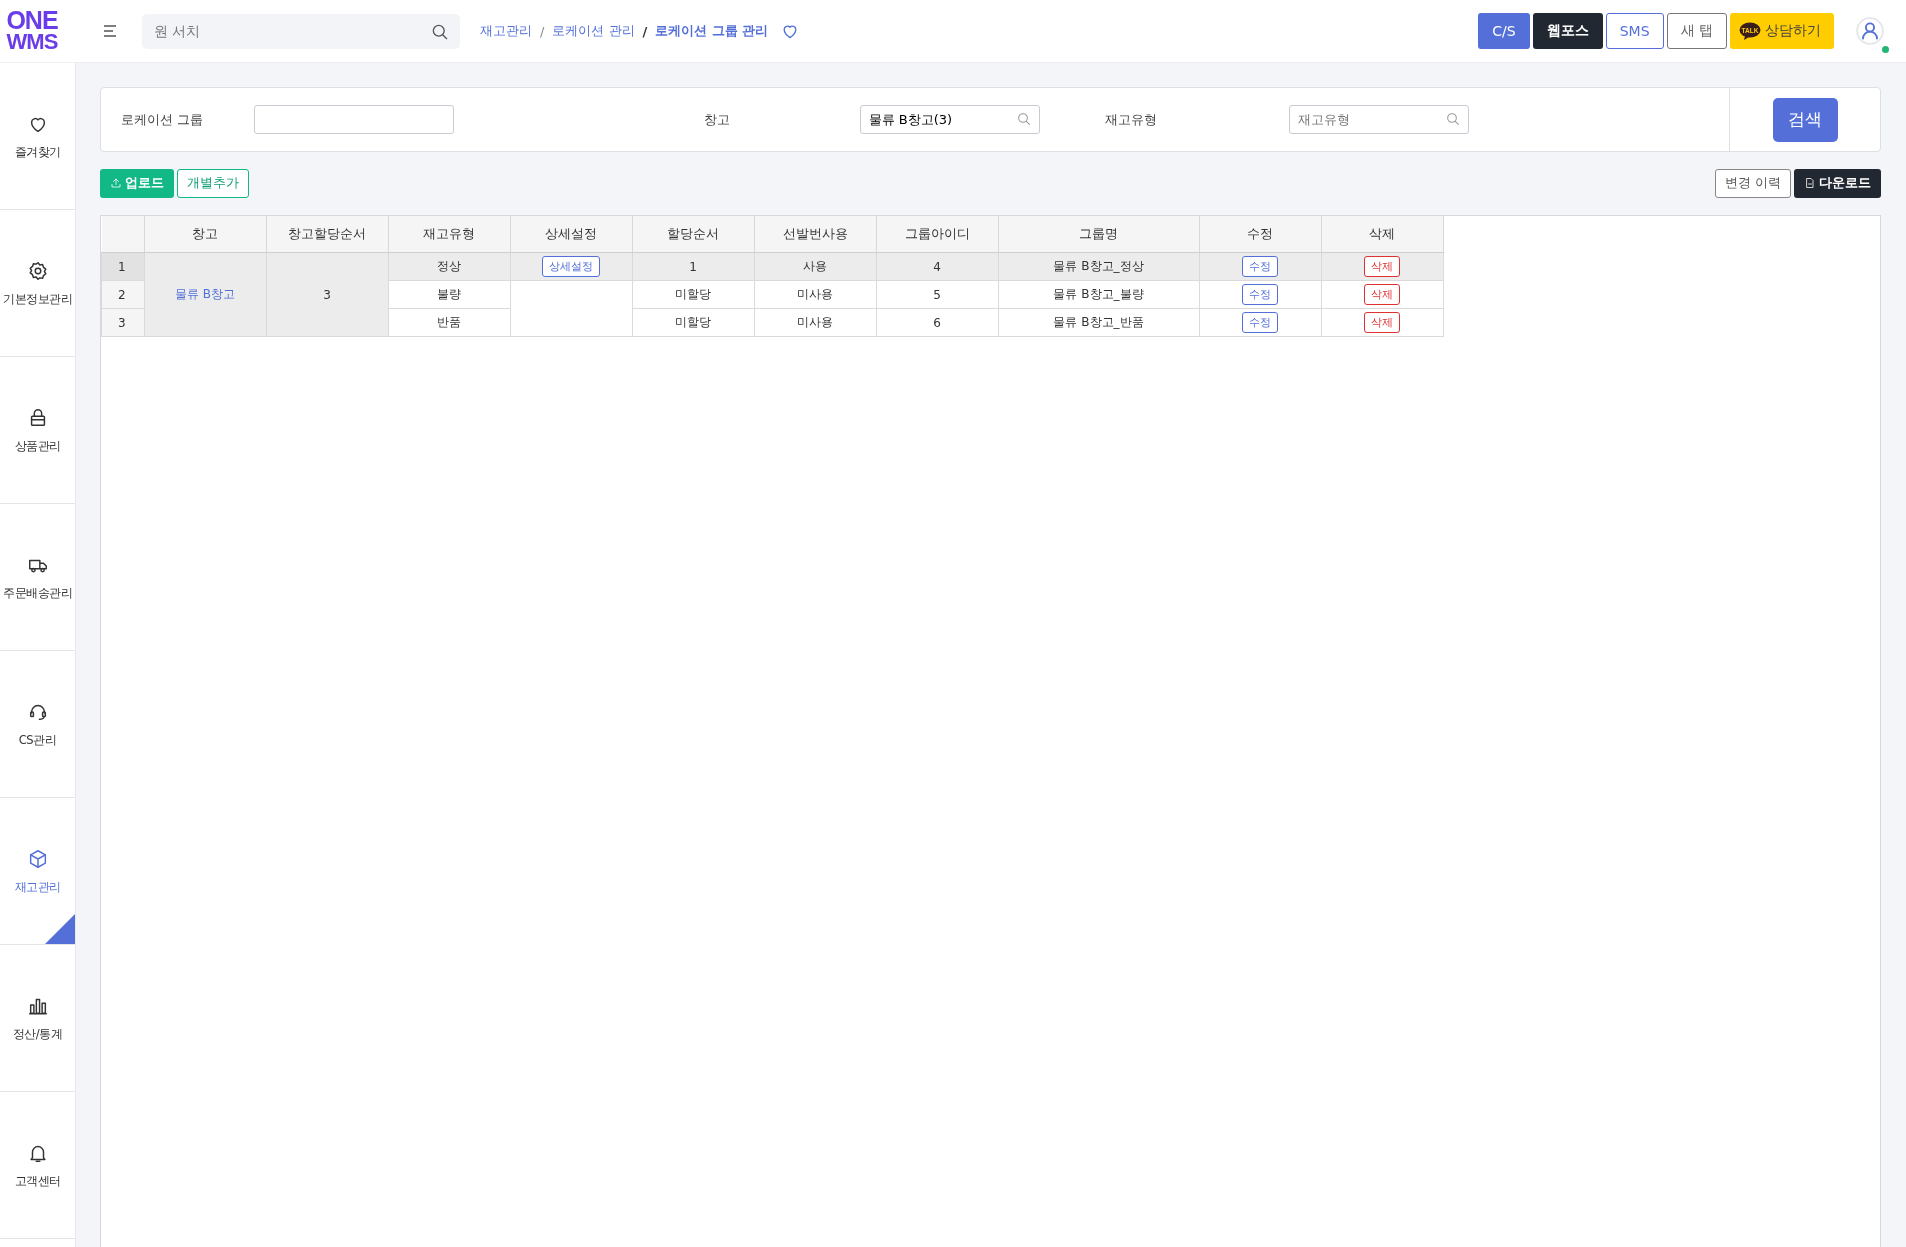 The height and width of the screenshot is (1247, 1906). I want to click on header-button: C/S, so click(1504, 31).